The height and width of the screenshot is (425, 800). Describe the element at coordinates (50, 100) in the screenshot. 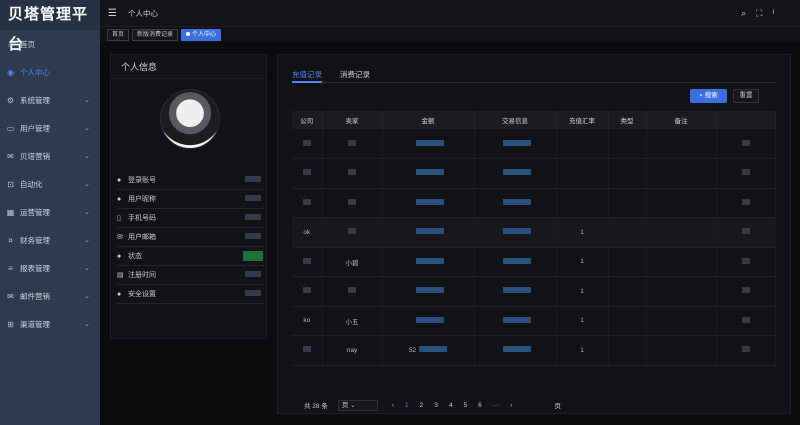

I see `sidebar-item-2: ⚙ 系统管理 ⌄` at that location.